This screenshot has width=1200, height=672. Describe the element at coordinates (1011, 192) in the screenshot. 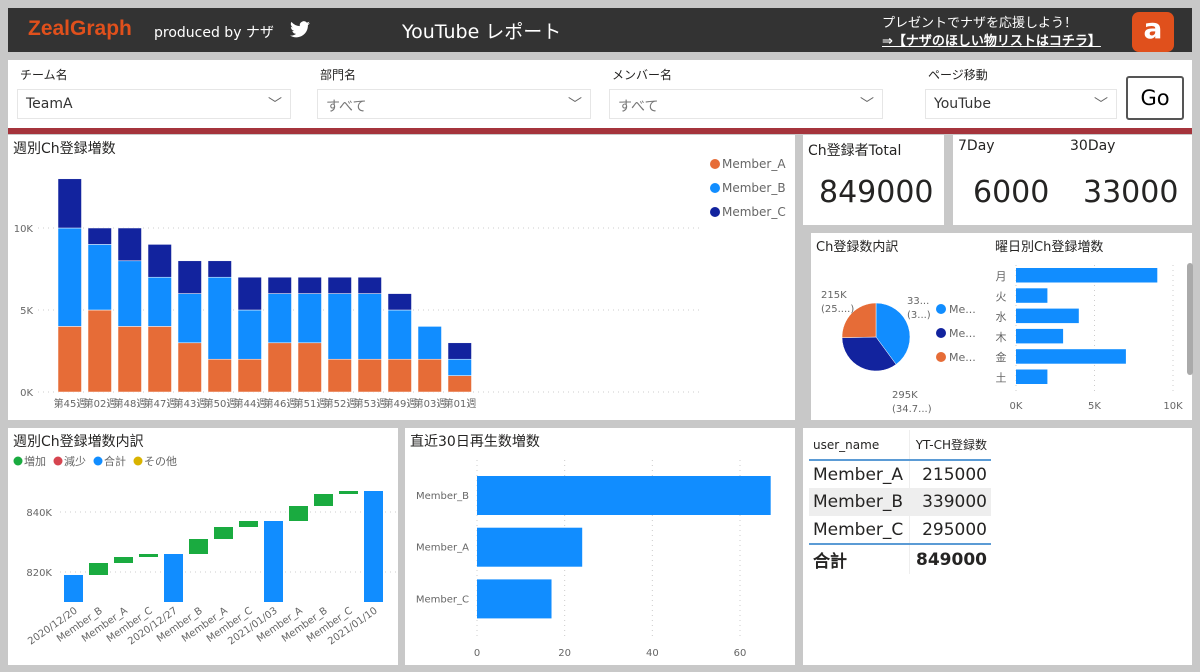

I see `day7-value: 6000` at that location.